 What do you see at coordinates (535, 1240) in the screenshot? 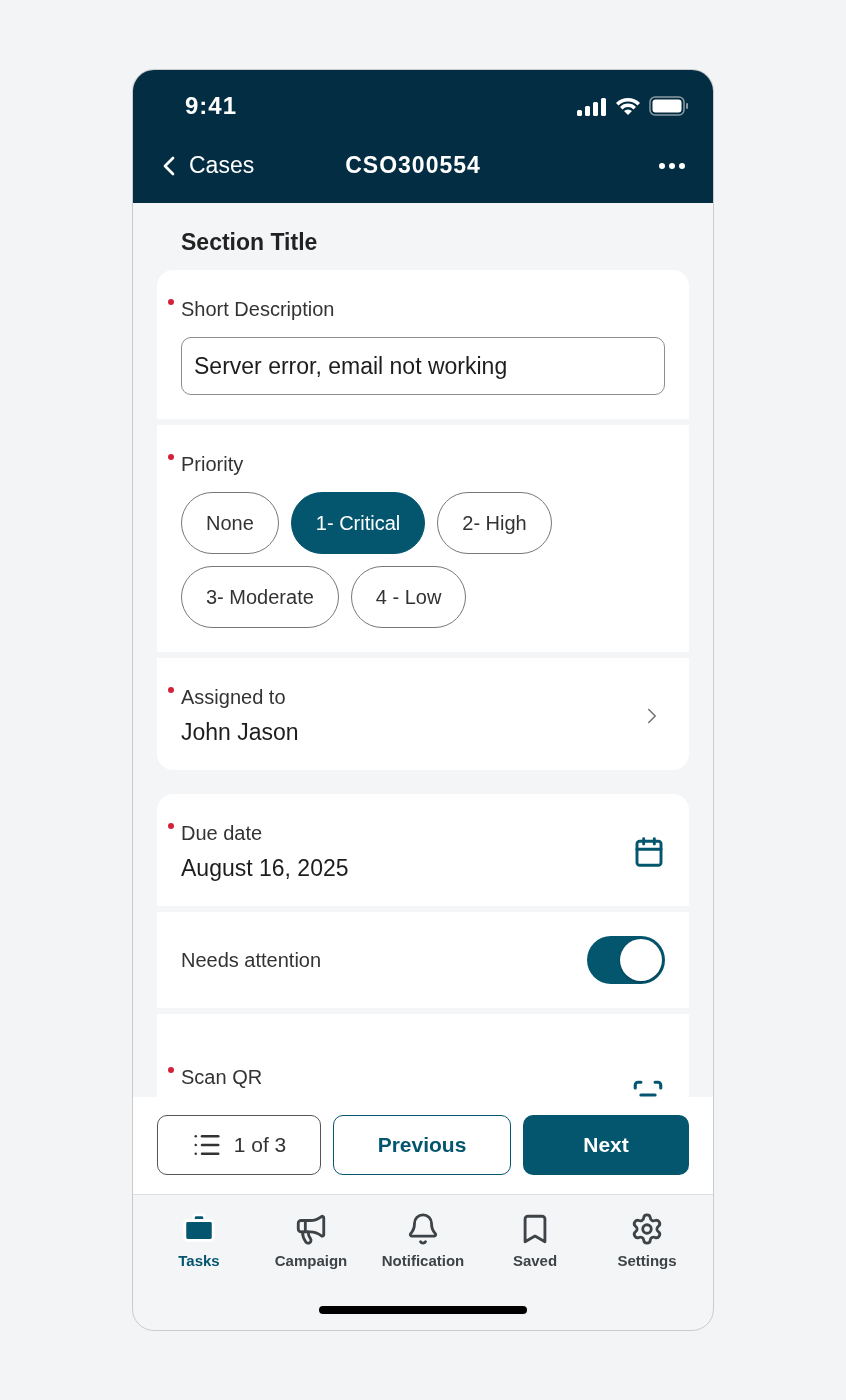
I see `tab-bar-item: Saved` at bounding box center [535, 1240].